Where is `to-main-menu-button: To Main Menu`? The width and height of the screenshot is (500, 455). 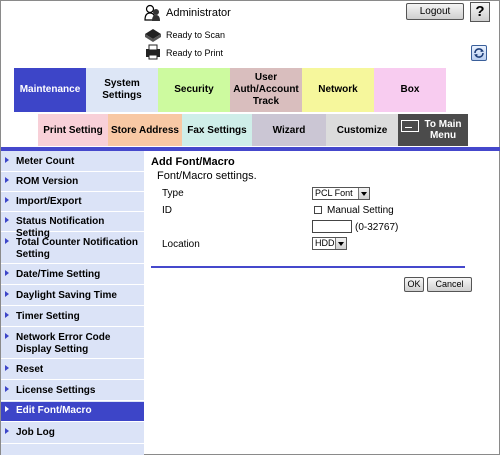 to-main-menu-button: To Main Menu is located at coordinates (433, 130).